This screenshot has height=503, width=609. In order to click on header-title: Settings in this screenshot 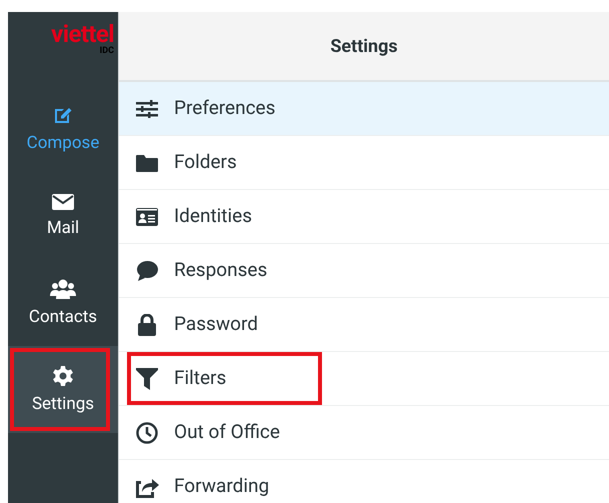, I will do `click(364, 46)`.